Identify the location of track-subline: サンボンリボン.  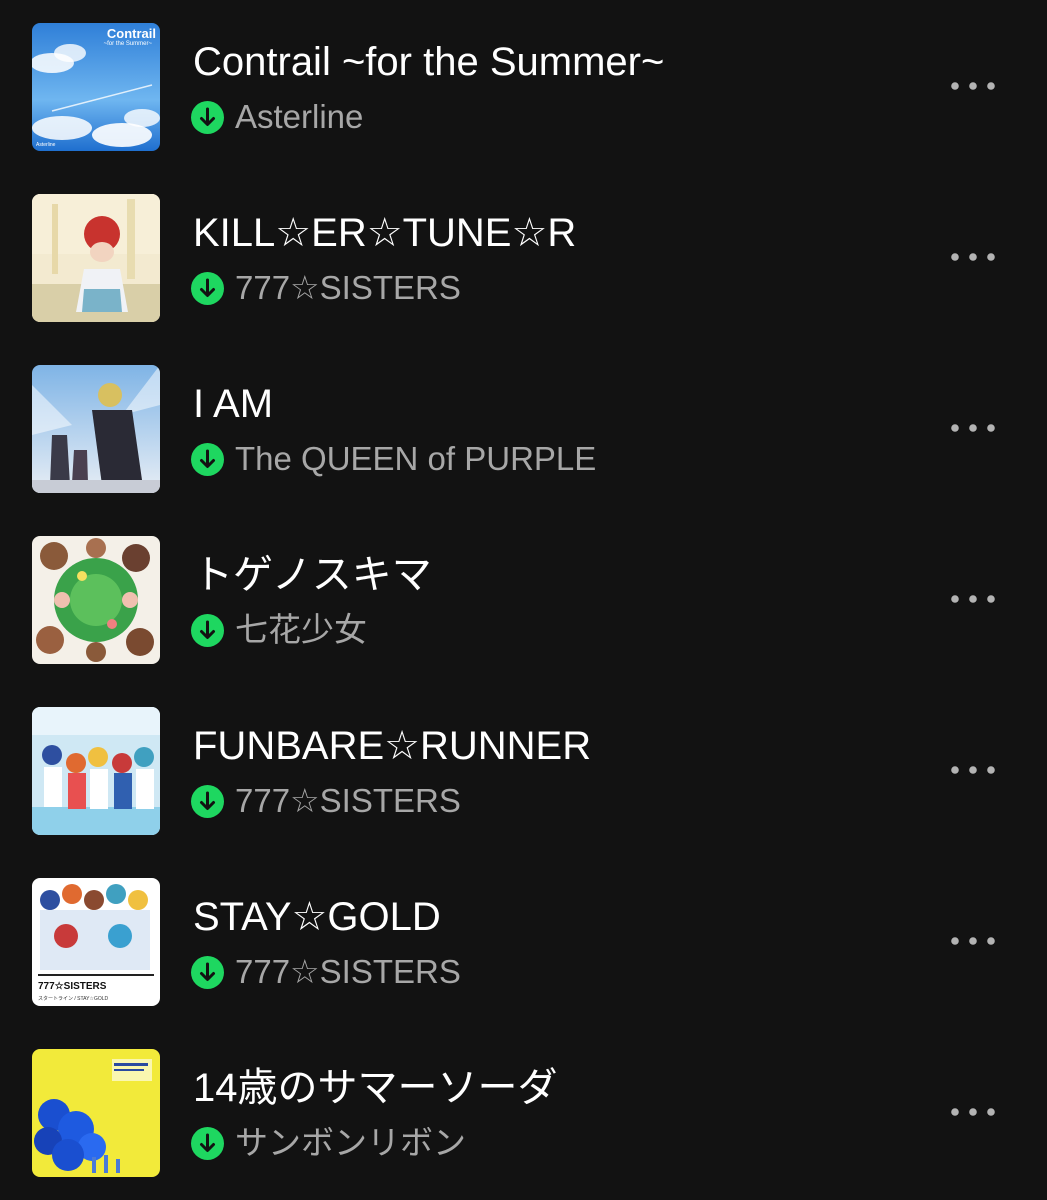
(328, 1143).